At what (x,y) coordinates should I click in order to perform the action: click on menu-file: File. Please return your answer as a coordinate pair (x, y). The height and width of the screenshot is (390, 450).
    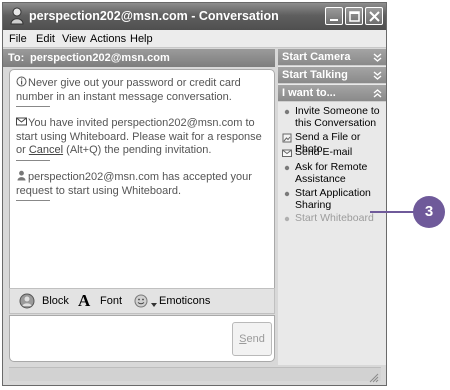
    Looking at the image, I should click on (18, 39).